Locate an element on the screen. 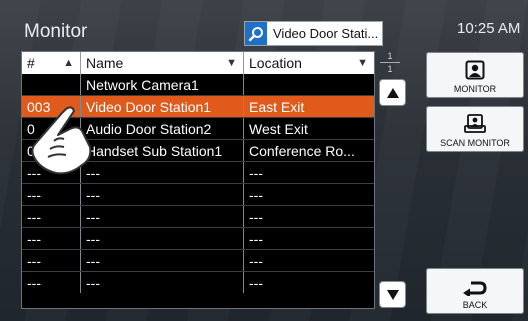 This screenshot has width=528, height=321. cell-location: West Exit is located at coordinates (278, 128).